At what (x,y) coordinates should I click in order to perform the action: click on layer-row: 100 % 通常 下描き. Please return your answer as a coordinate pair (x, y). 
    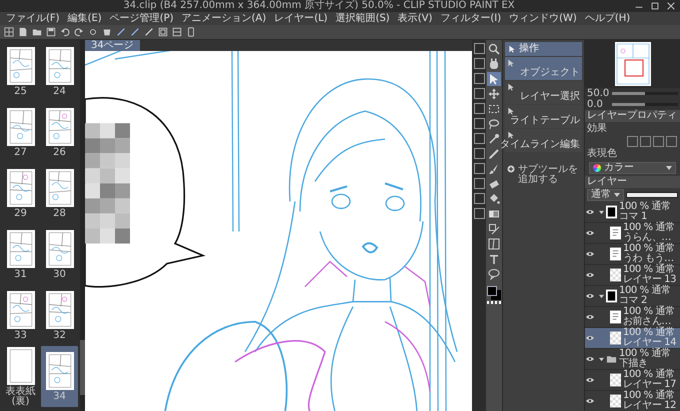
    Looking at the image, I should click on (632, 359).